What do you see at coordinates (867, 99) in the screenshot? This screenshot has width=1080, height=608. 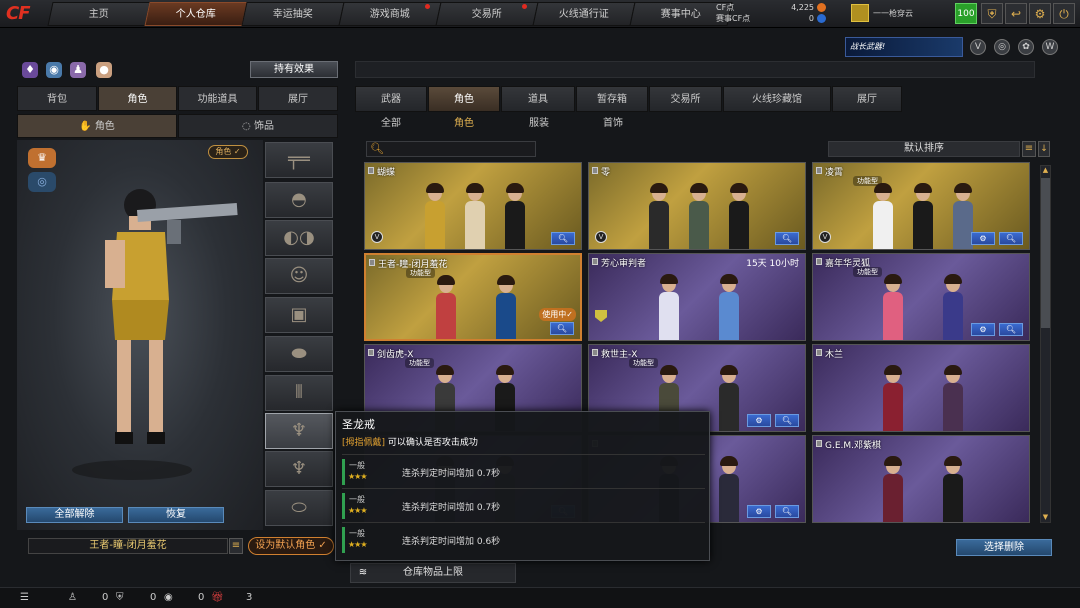 I see `right-tab-6: 展厅` at bounding box center [867, 99].